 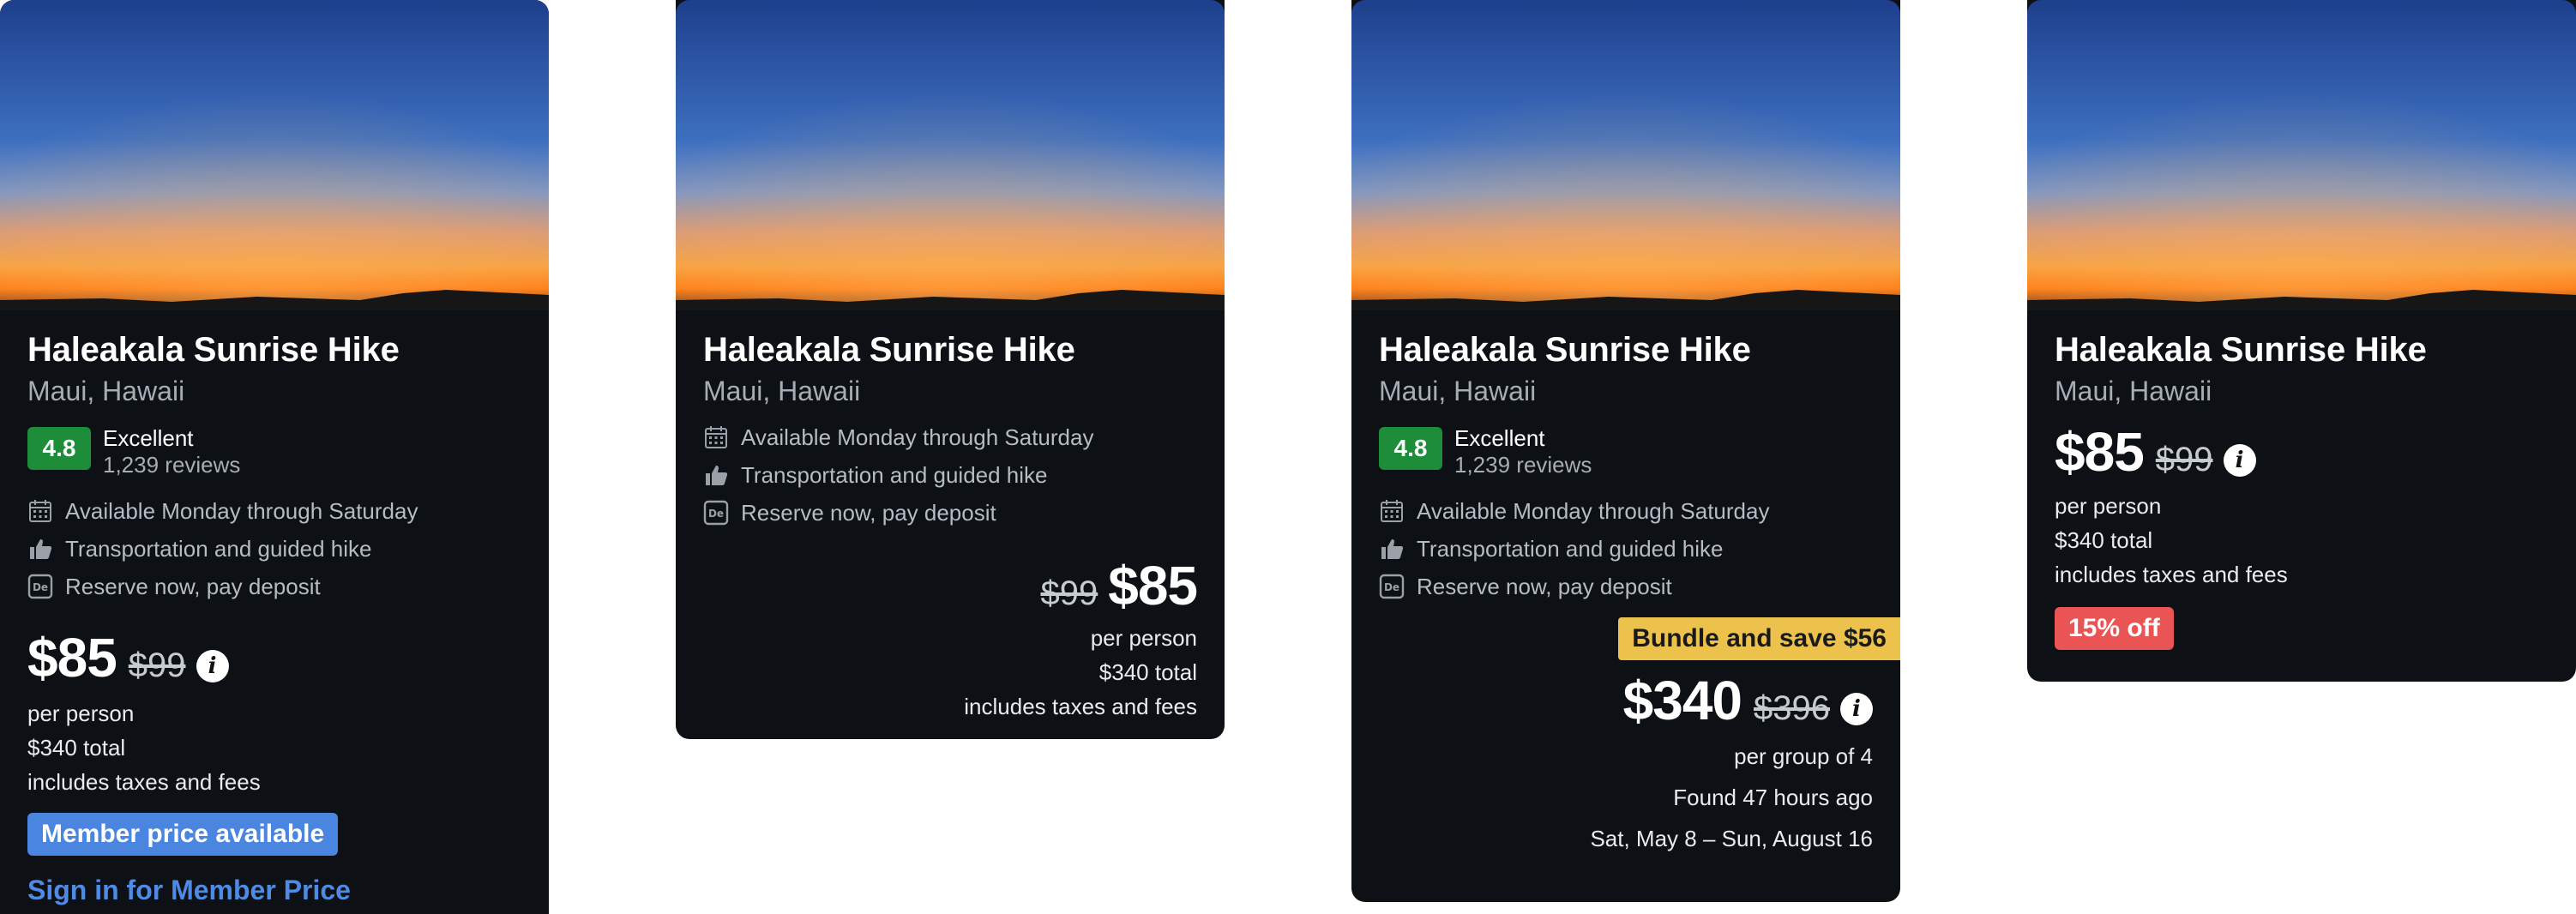 I want to click on price-unit: per group of 4, so click(x=1803, y=756).